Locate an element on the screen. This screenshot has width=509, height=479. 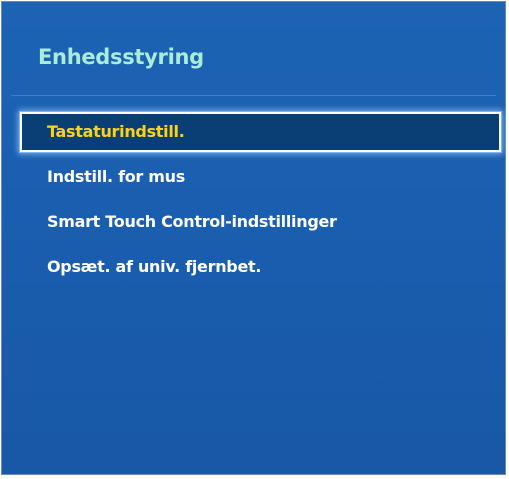
menu-item-smart-touch-control-settings: Smart Touch Control-indstillinger is located at coordinates (260, 222).